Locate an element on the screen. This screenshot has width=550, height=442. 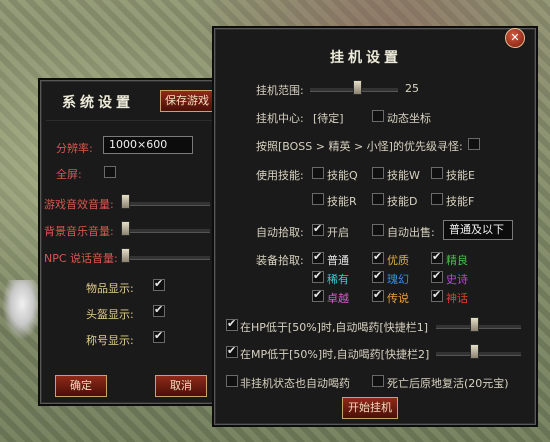
skill-r-checkbox is located at coordinates (318, 199).